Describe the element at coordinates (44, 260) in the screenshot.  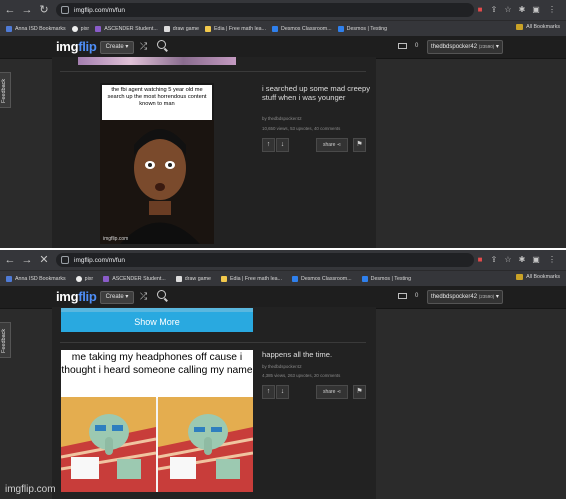
I see `close-icon: ✕` at that location.